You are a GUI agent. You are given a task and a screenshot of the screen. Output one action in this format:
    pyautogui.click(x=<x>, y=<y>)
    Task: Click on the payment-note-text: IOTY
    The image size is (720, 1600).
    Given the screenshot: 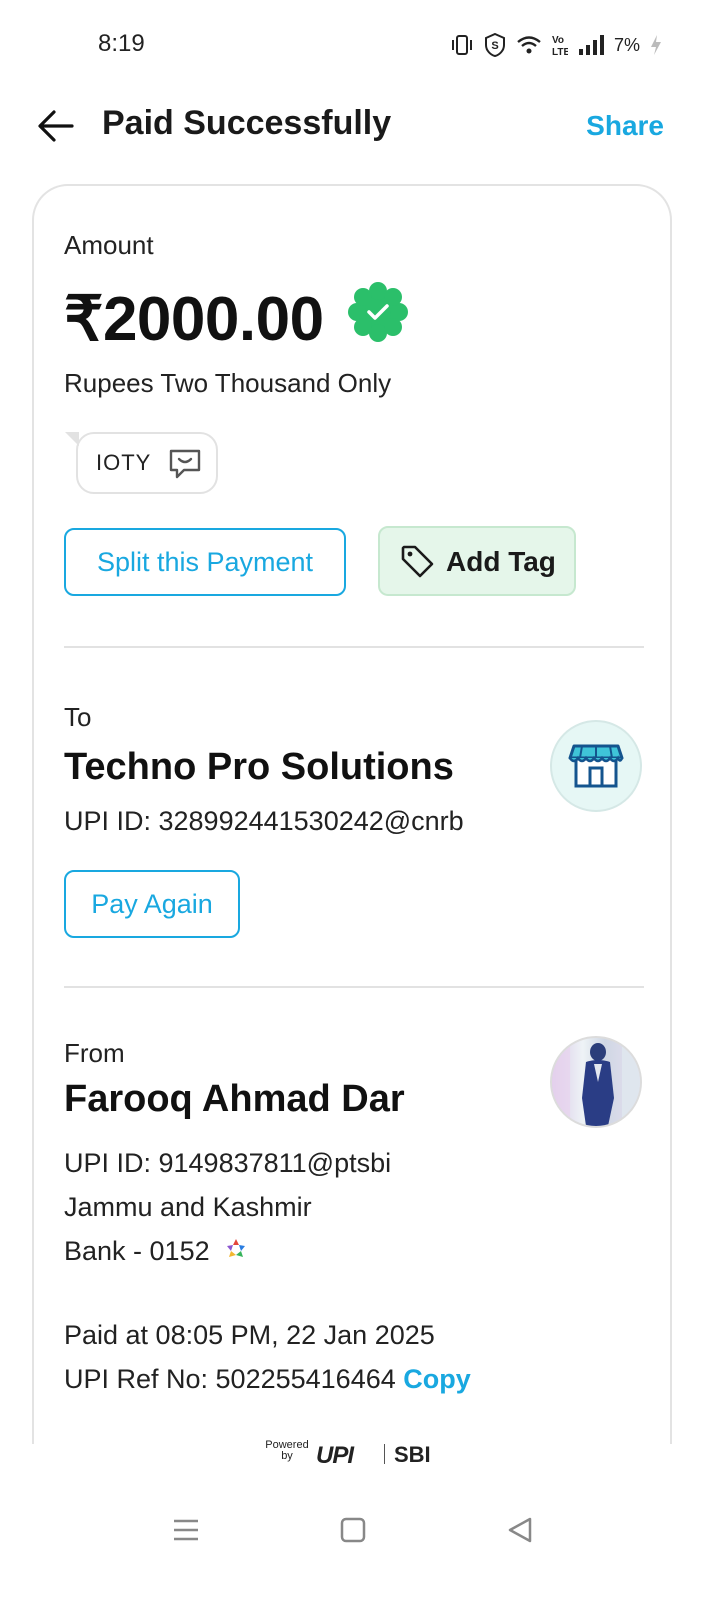 What is the action you would take?
    pyautogui.click(x=124, y=462)
    